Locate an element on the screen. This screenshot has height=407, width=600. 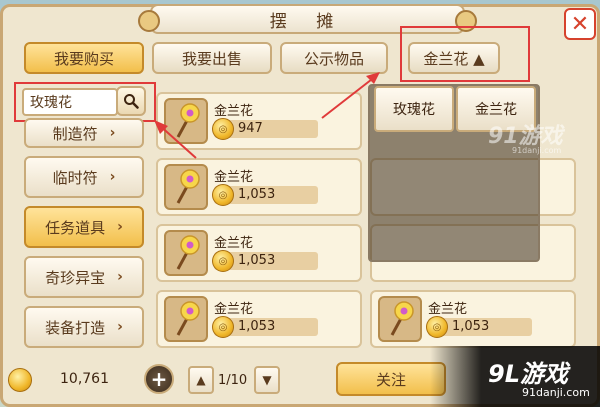
add-money-button: + is located at coordinates (159, 379).